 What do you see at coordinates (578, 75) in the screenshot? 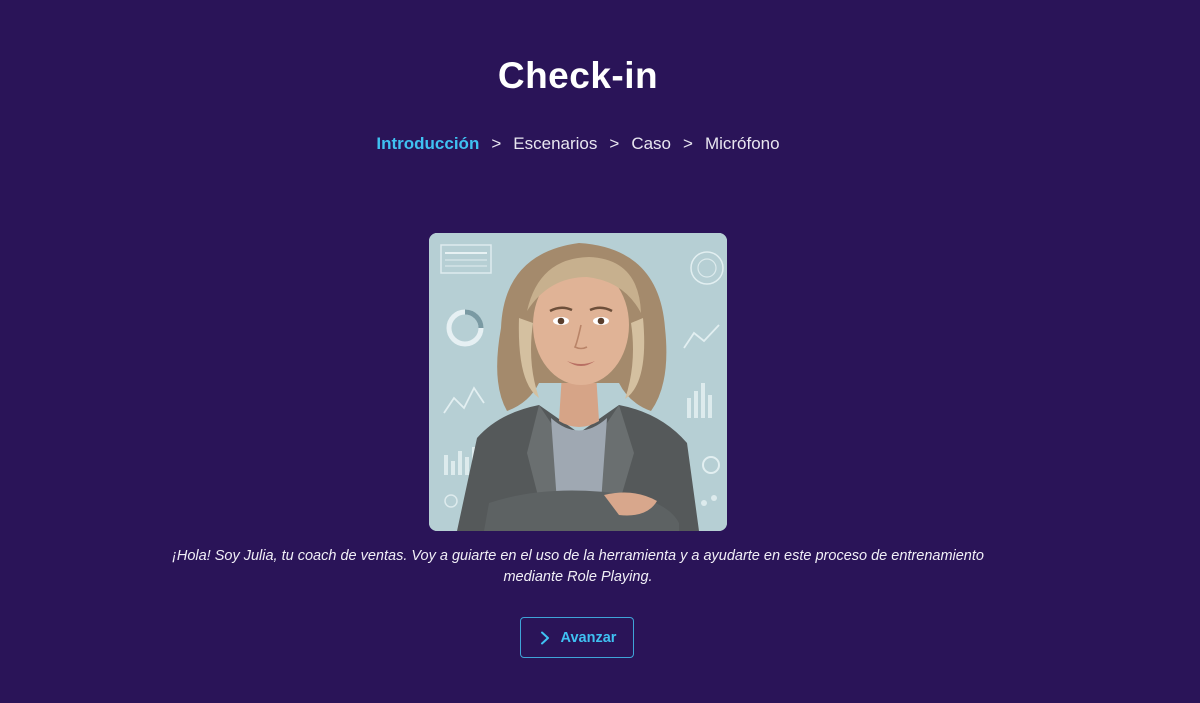
I see `page-title: Check-in` at bounding box center [578, 75].